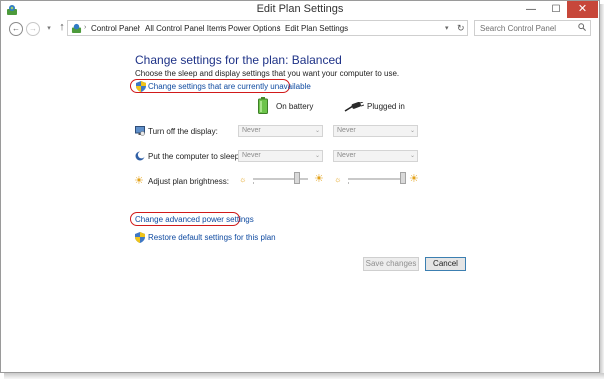 The height and width of the screenshot is (379, 604). I want to click on minimize-button: —, so click(531, 9).